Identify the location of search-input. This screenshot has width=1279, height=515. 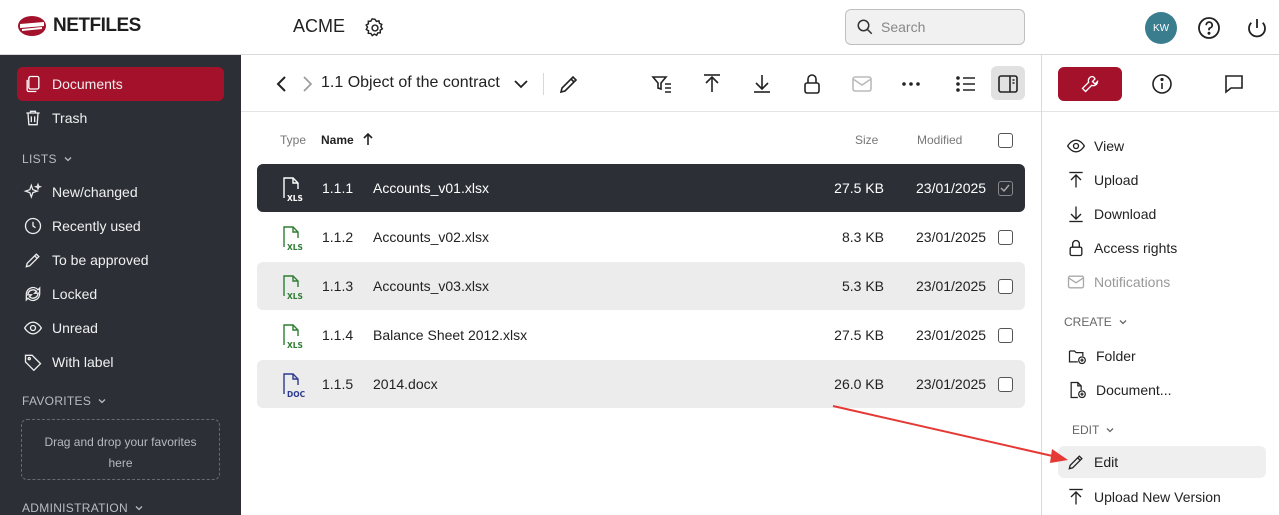
(946, 27).